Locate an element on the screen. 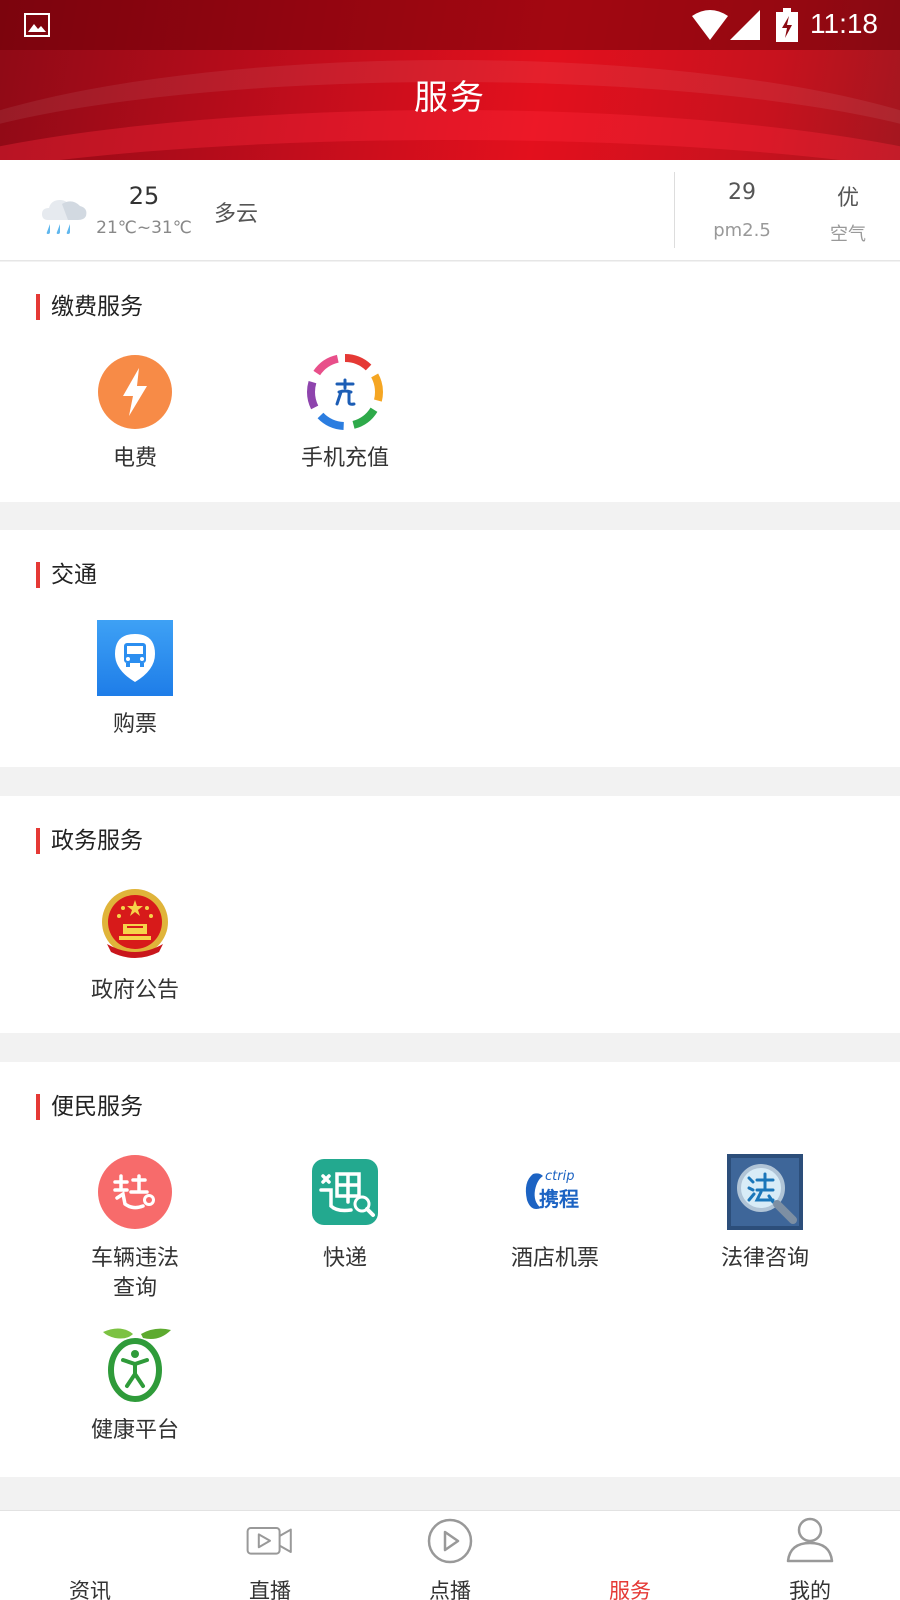  health-platform-icon is located at coordinates (135, 1364).